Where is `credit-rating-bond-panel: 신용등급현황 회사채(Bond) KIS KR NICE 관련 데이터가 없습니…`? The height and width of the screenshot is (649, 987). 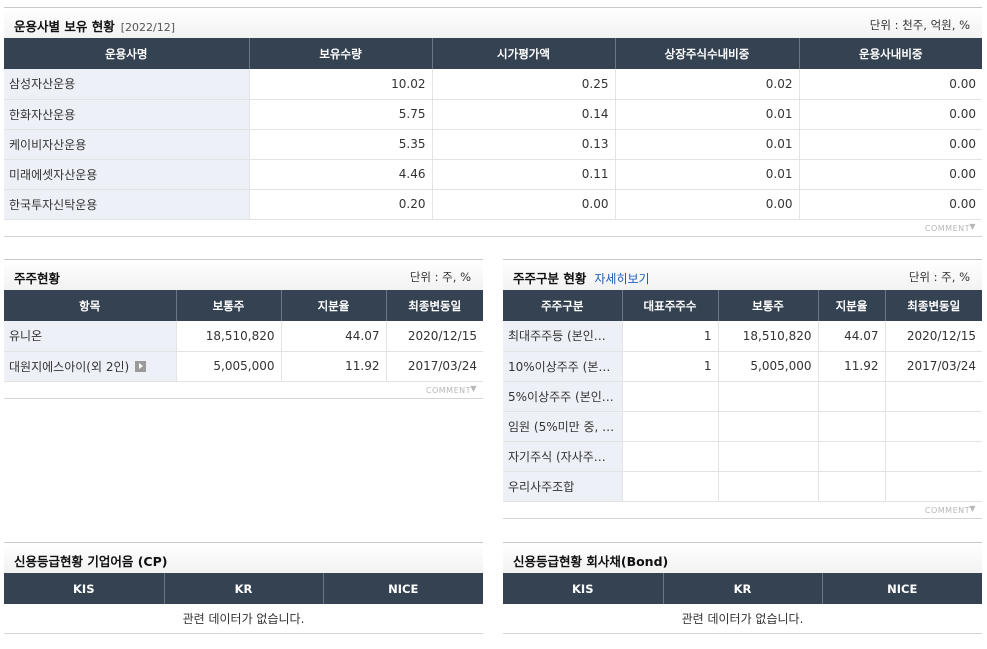
credit-rating-bond-panel: 신용등급현황 회사채(Bond) KIS KR NICE 관련 데이터가 없습니… is located at coordinates (742, 588).